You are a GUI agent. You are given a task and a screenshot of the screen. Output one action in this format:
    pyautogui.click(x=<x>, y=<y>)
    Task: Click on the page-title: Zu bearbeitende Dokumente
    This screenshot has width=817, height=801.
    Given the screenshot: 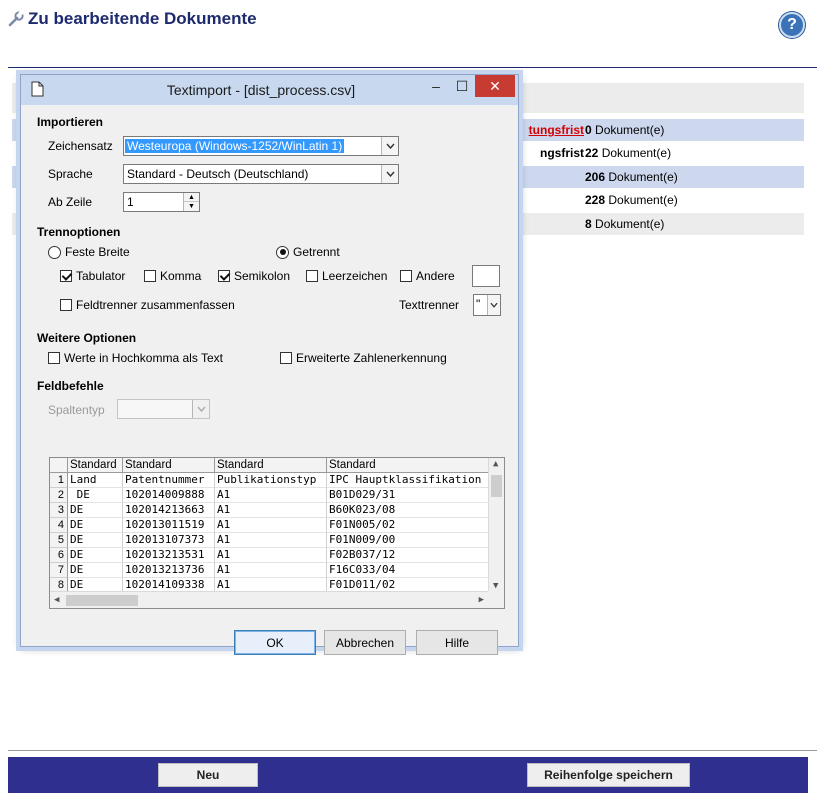 What is the action you would take?
    pyautogui.click(x=132, y=19)
    